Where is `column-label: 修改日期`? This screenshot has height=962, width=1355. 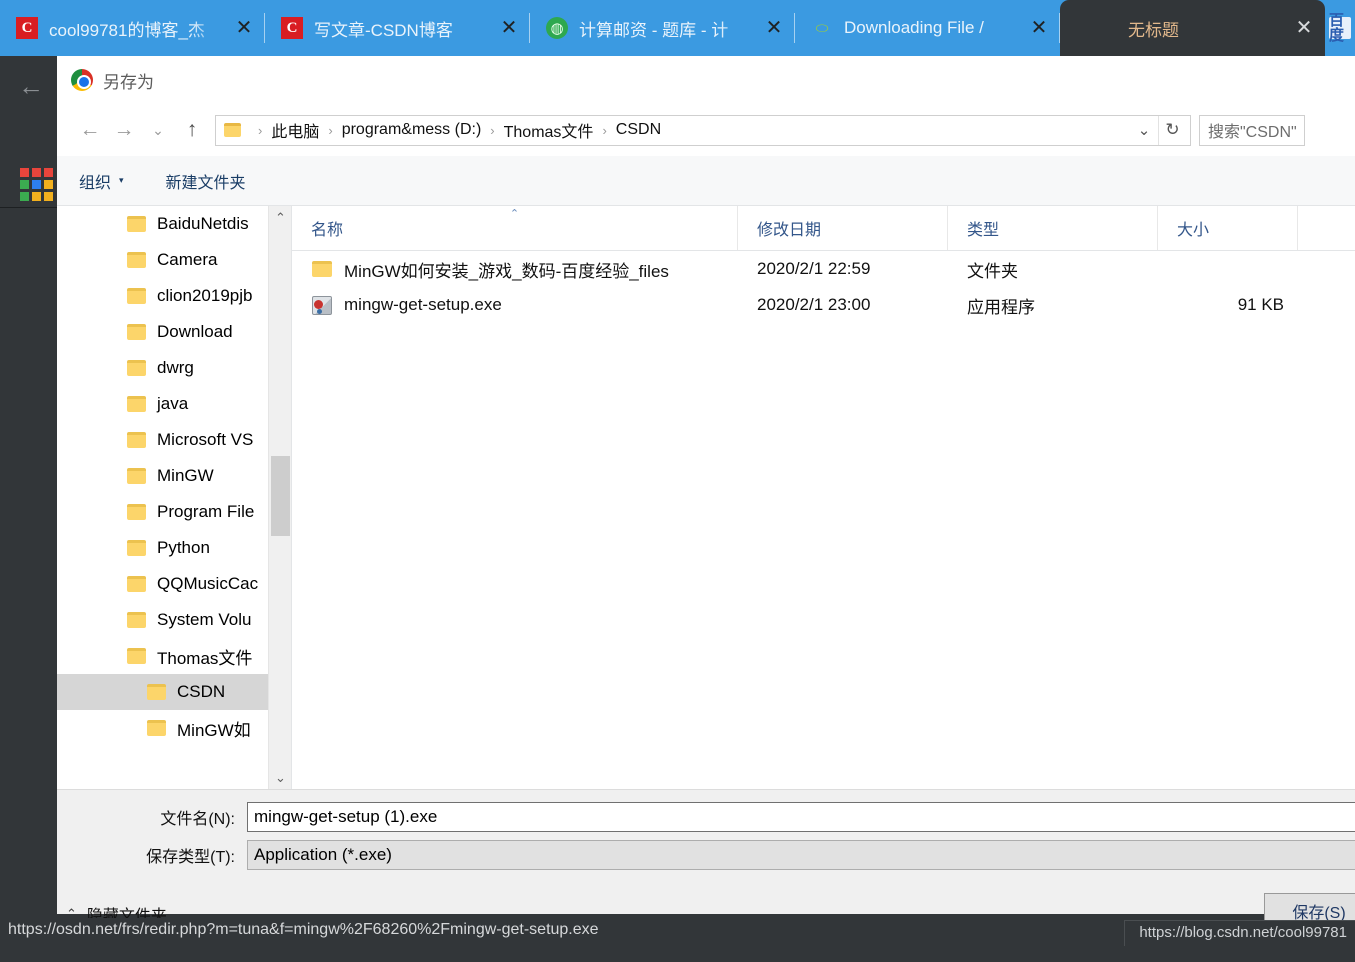 column-label: 修改日期 is located at coordinates (789, 230).